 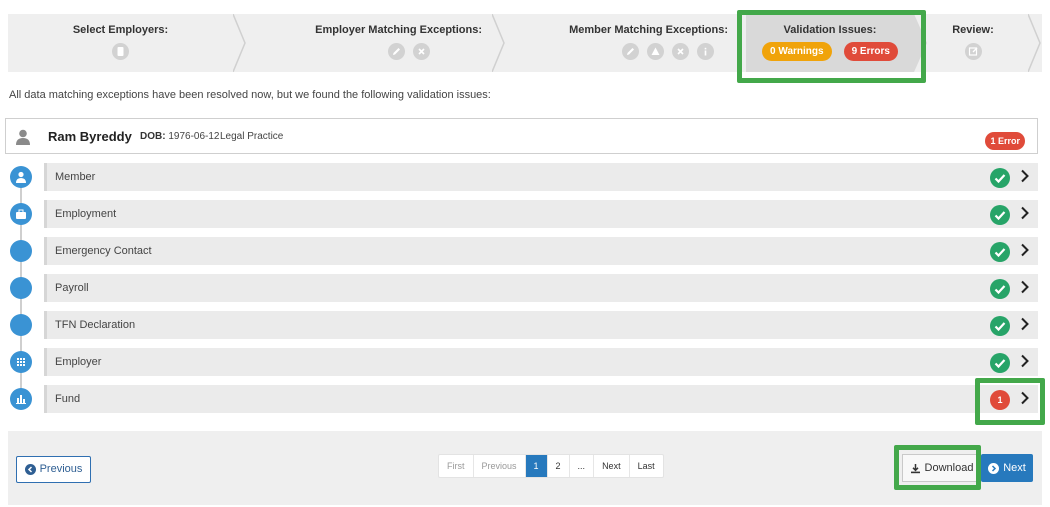 What do you see at coordinates (612, 466) in the screenshot?
I see `pagination-next: Next` at bounding box center [612, 466].